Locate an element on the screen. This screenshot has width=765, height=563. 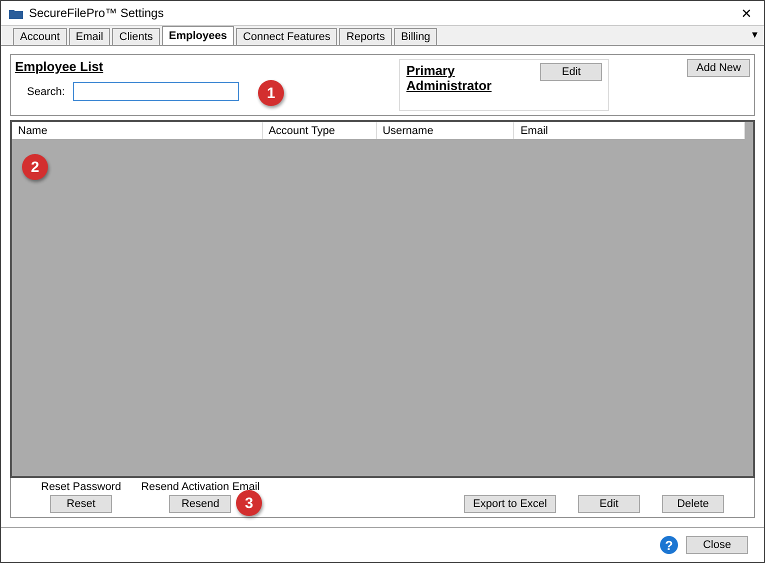
close-button: Close is located at coordinates (717, 545).